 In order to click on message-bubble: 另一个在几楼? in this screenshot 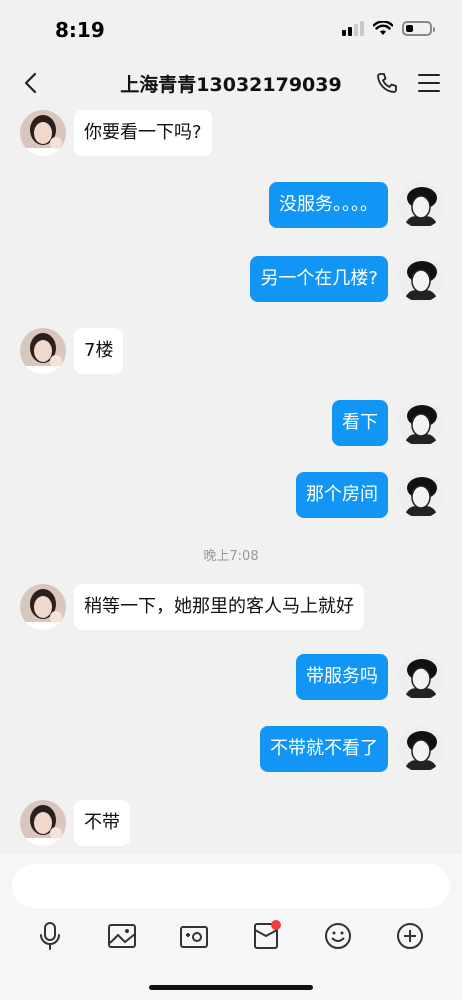, I will do `click(319, 279)`.